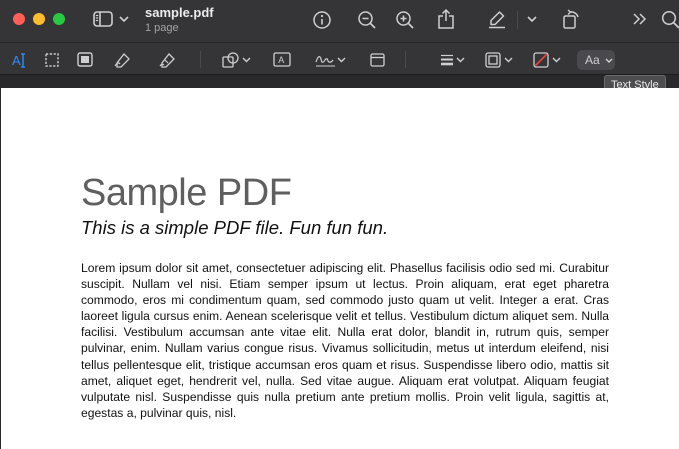  I want to click on note-icon, so click(377, 60).